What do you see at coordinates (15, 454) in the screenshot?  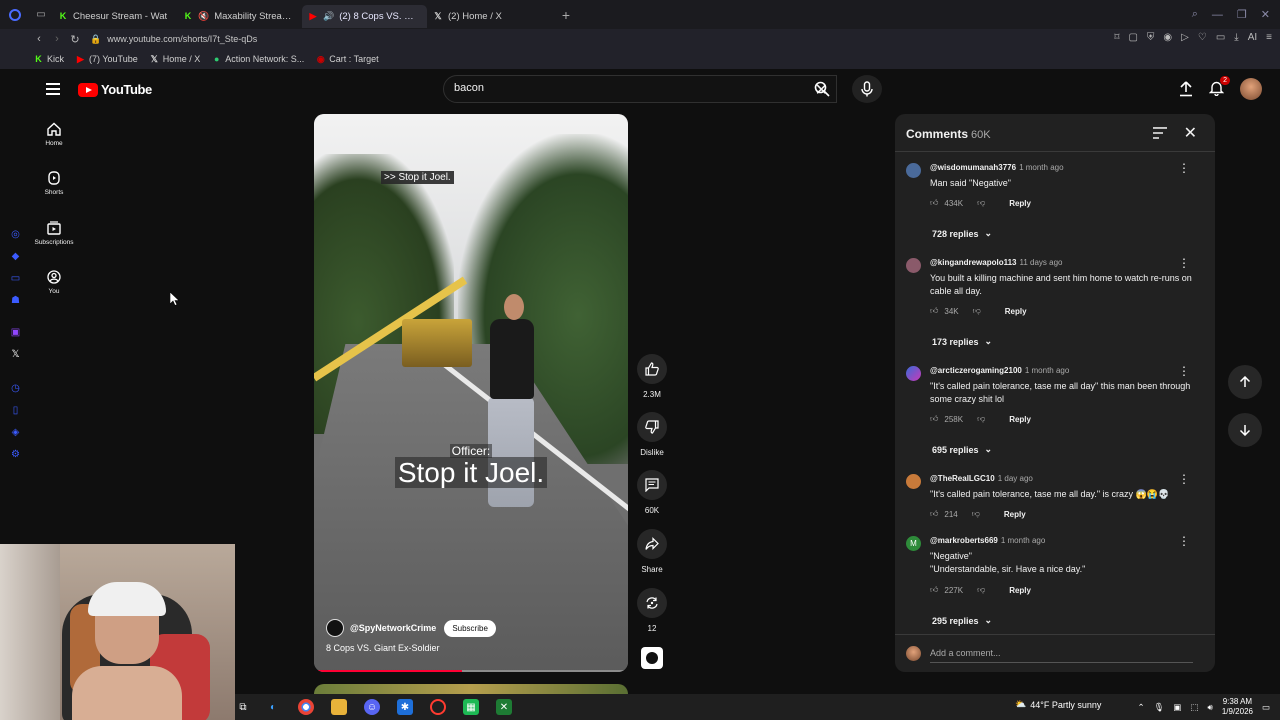 I see `settings-icon: ⚙` at bounding box center [15, 454].